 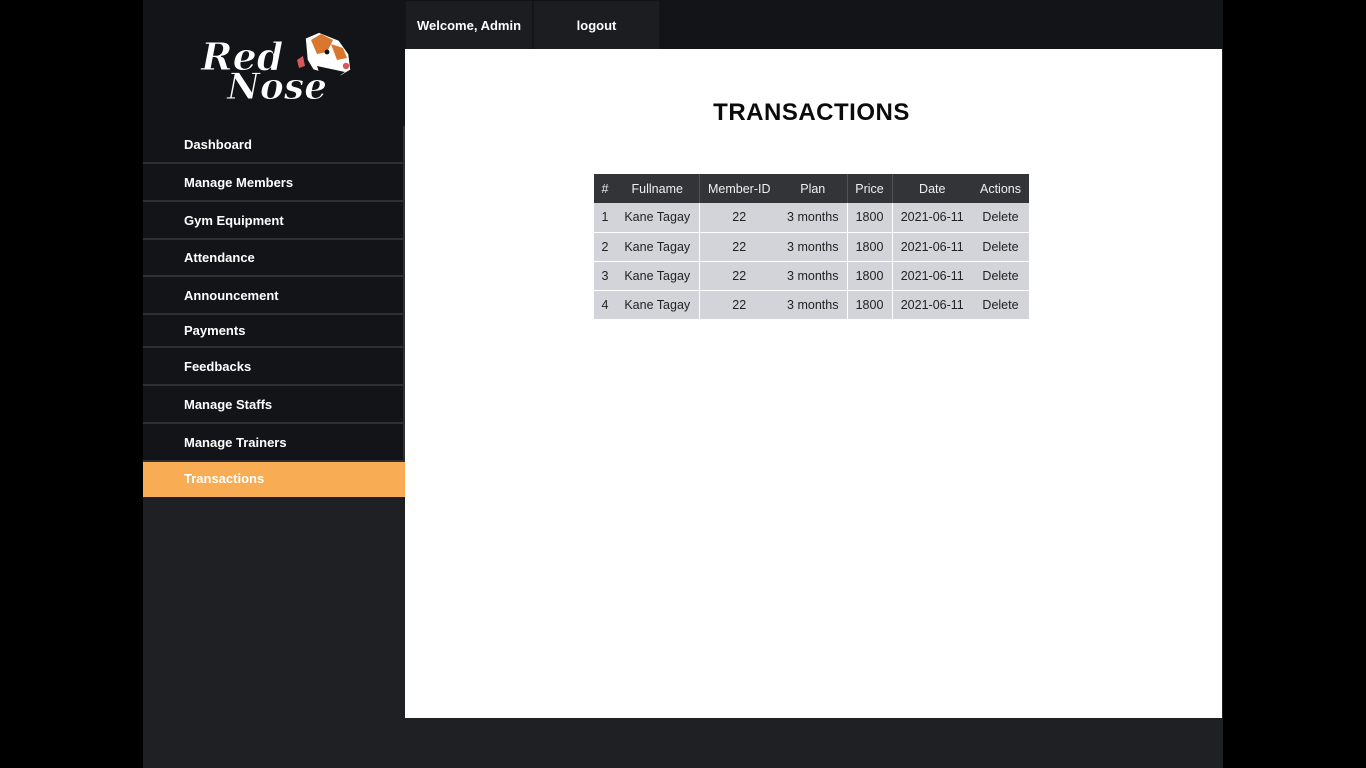 What do you see at coordinates (219, 257) in the screenshot?
I see `sidebar-item-label: Attendance` at bounding box center [219, 257].